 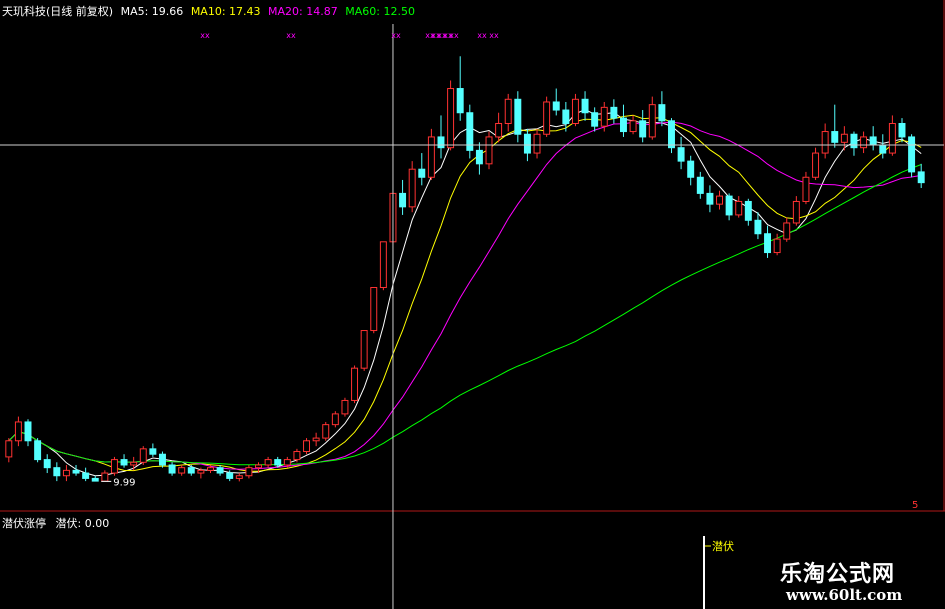 I want to click on ma60-label: MA60: 12.50, so click(x=380, y=11).